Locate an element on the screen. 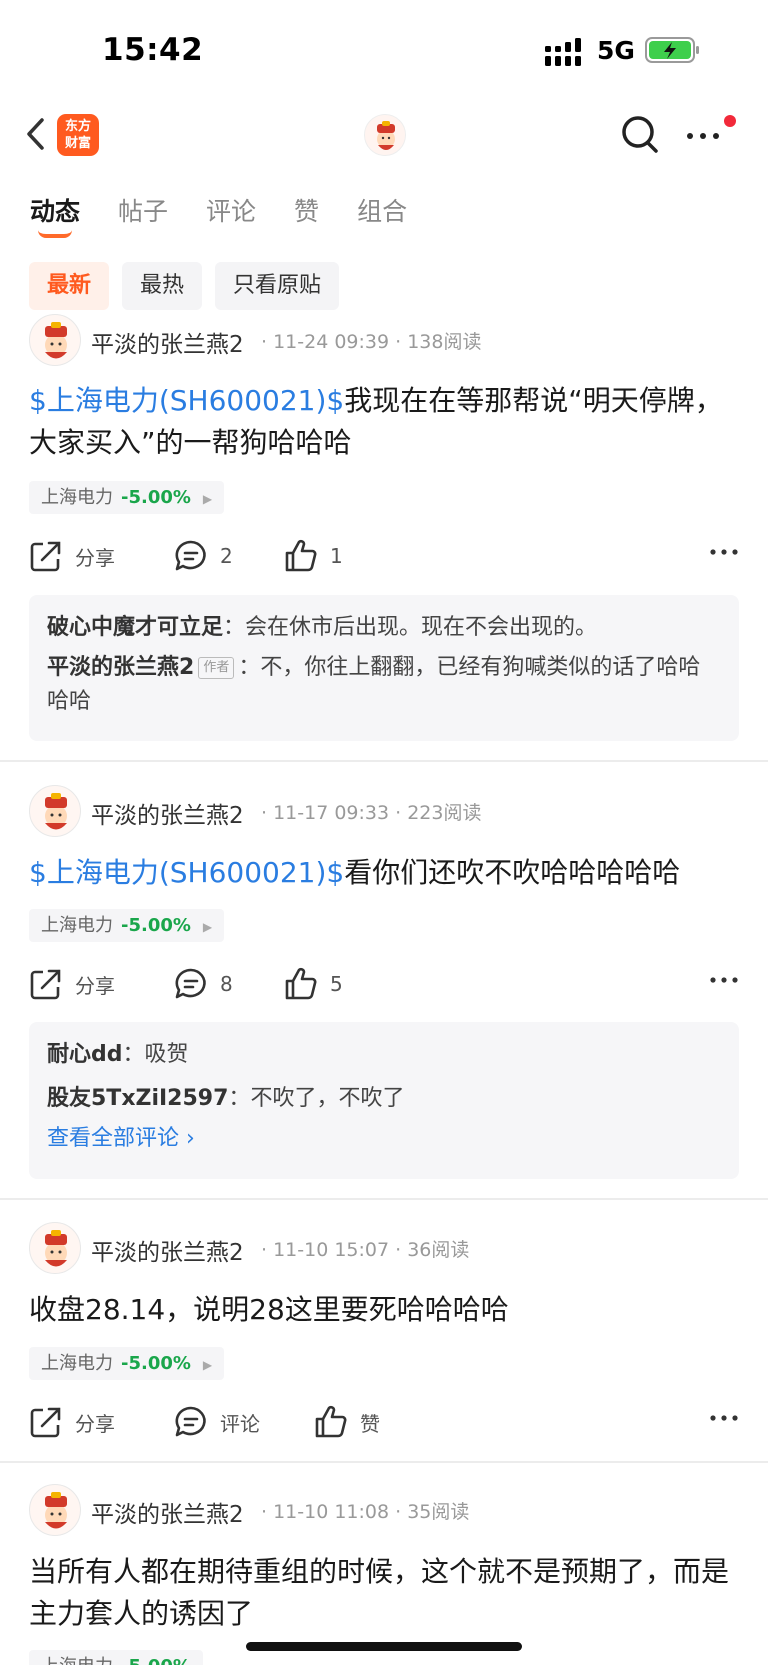 This screenshot has height=1665, width=768. back-icon is located at coordinates (37, 134).